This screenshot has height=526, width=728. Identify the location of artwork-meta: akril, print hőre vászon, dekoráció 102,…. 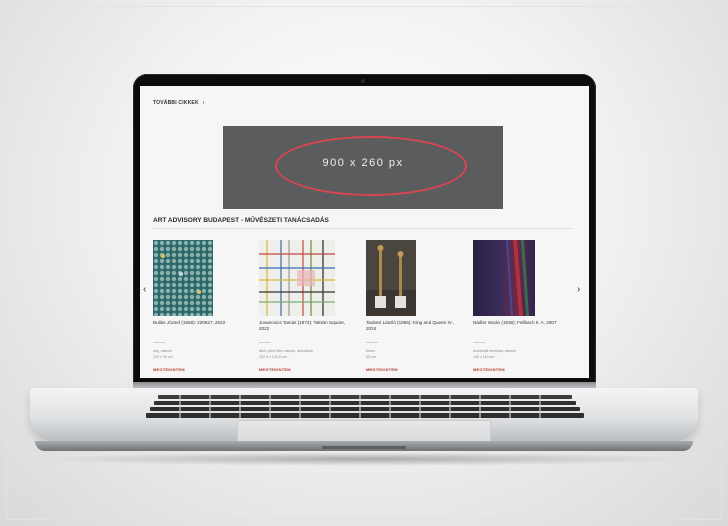
(304, 354).